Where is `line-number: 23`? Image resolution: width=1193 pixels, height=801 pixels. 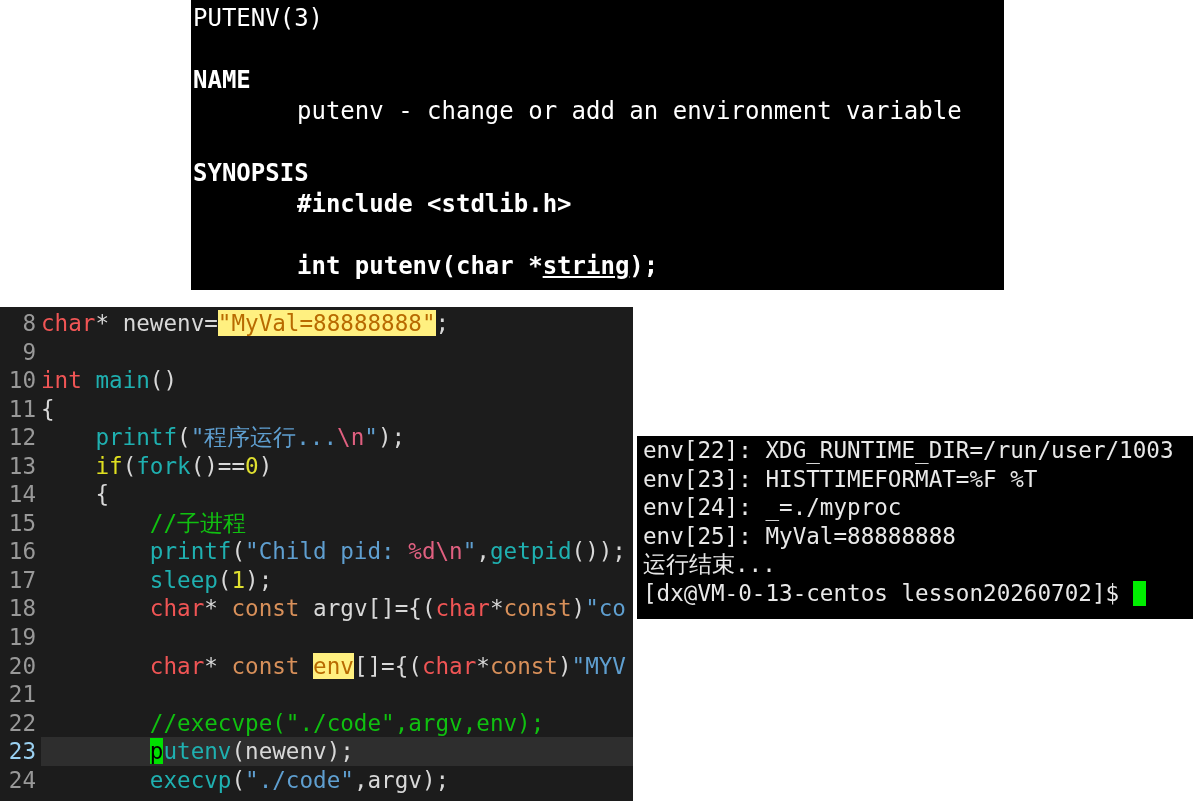
line-number: 23 is located at coordinates (22, 751).